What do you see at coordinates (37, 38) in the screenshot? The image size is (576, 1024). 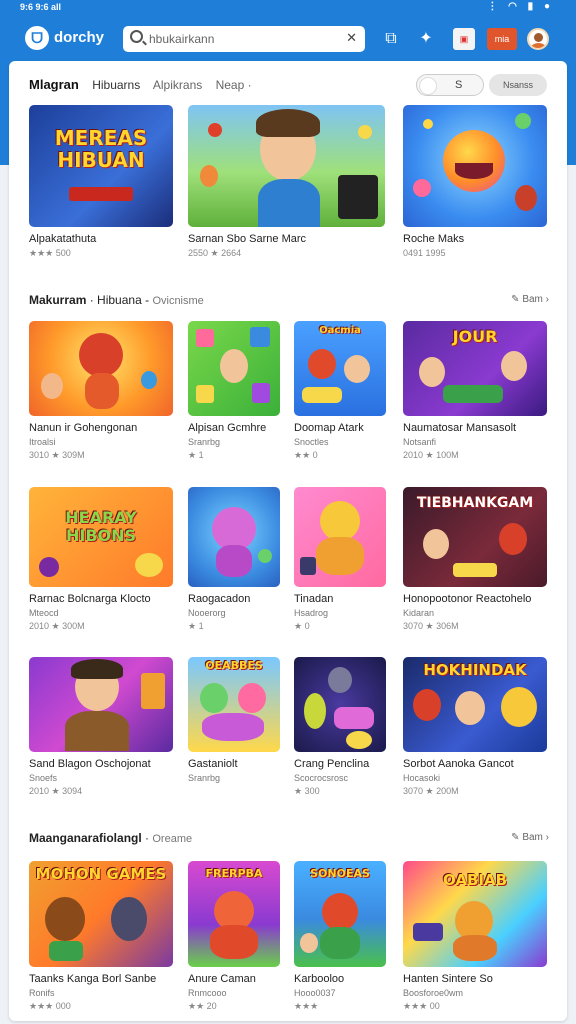 I see `app-logo-icon: ᗜ` at bounding box center [37, 38].